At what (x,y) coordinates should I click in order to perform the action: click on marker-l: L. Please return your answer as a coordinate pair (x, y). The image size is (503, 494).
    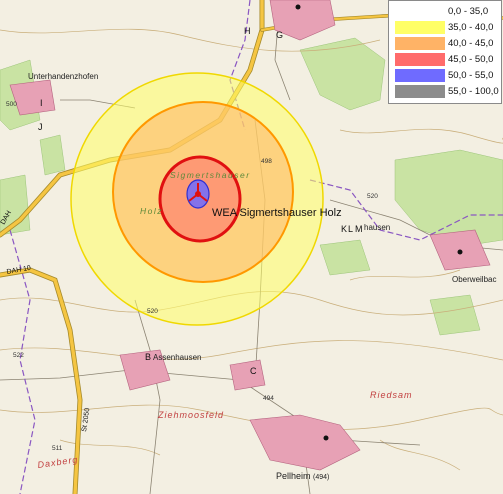
    Looking at the image, I should click on (350, 229).